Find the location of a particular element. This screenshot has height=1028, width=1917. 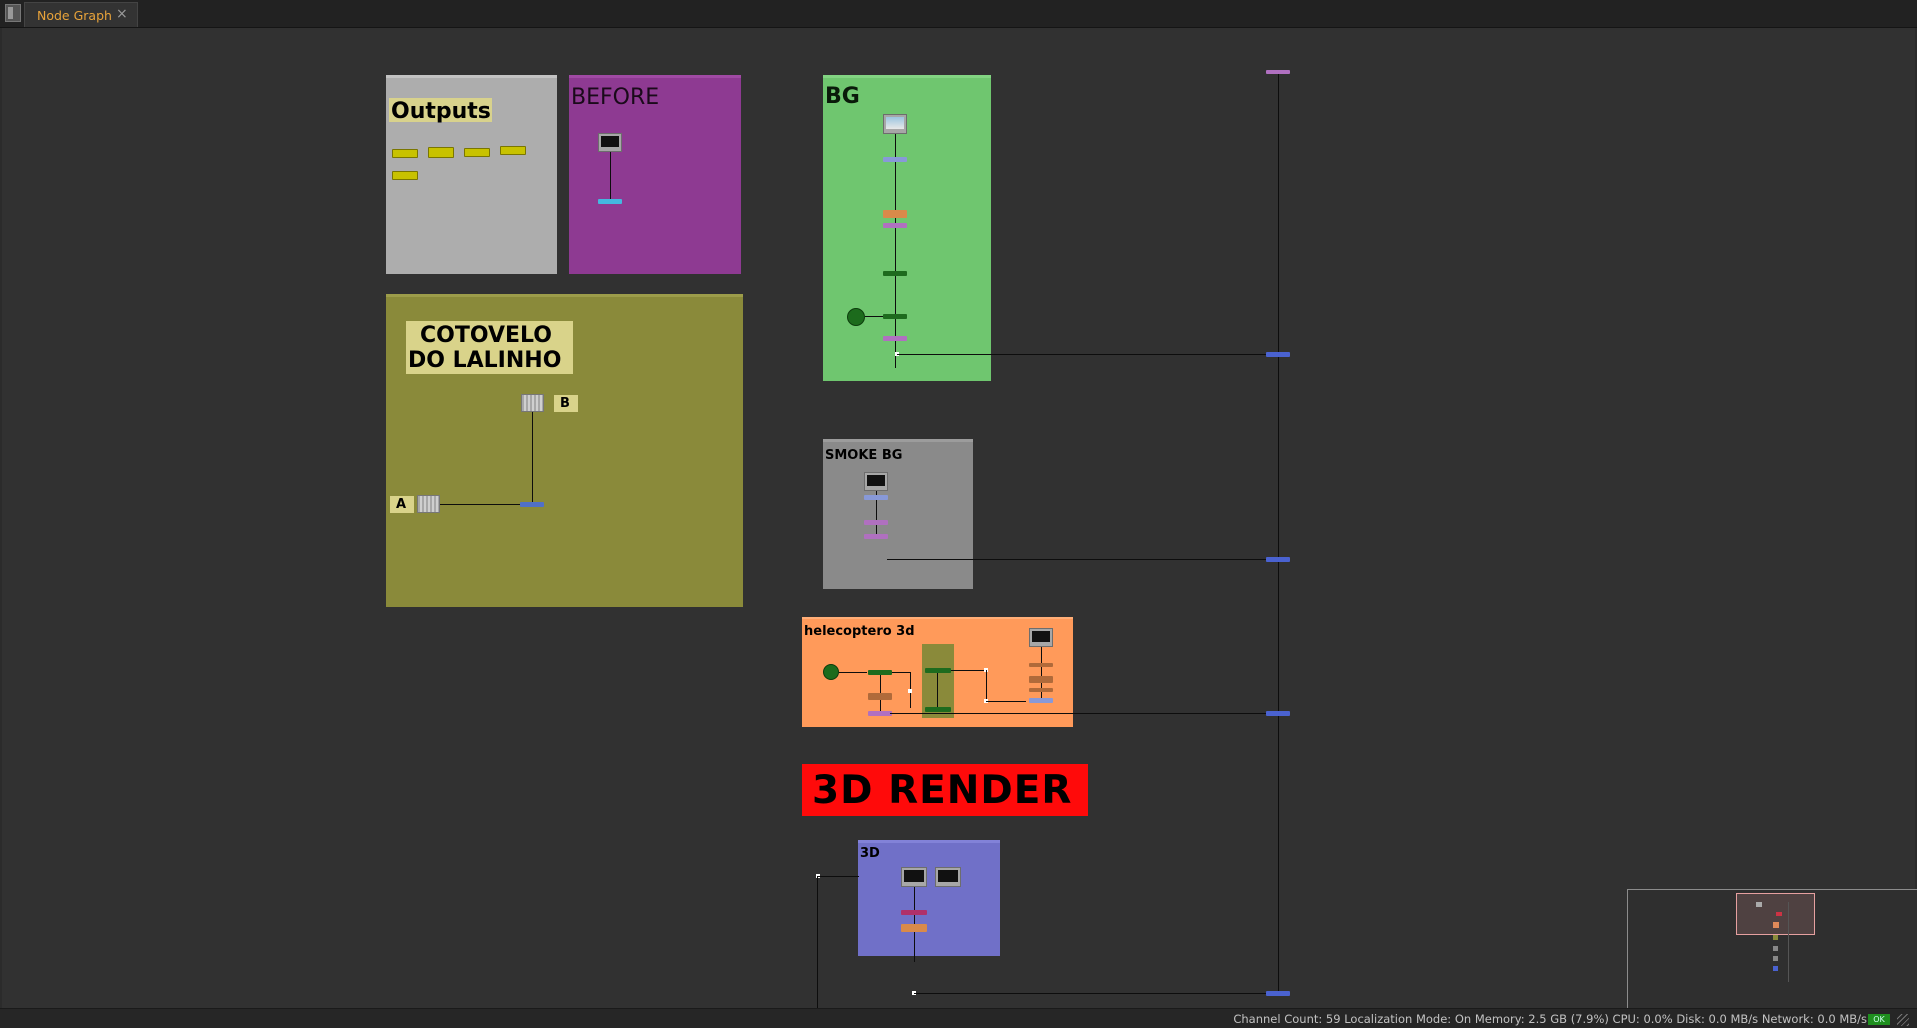

backdrop-3d-render: 3D RENDER is located at coordinates (945, 790).